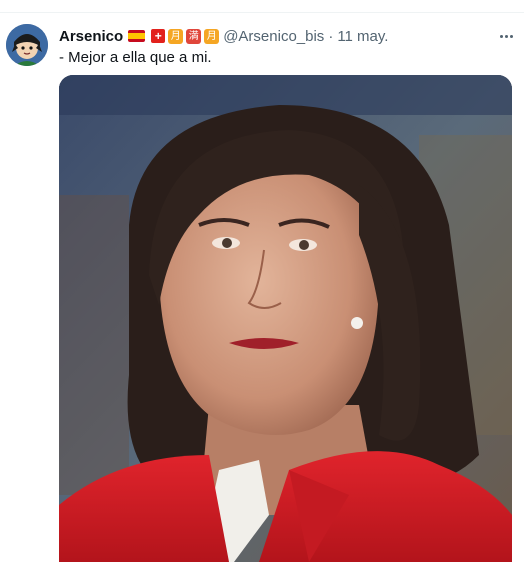  I want to click on full-kanji-icon: 満, so click(194, 36).